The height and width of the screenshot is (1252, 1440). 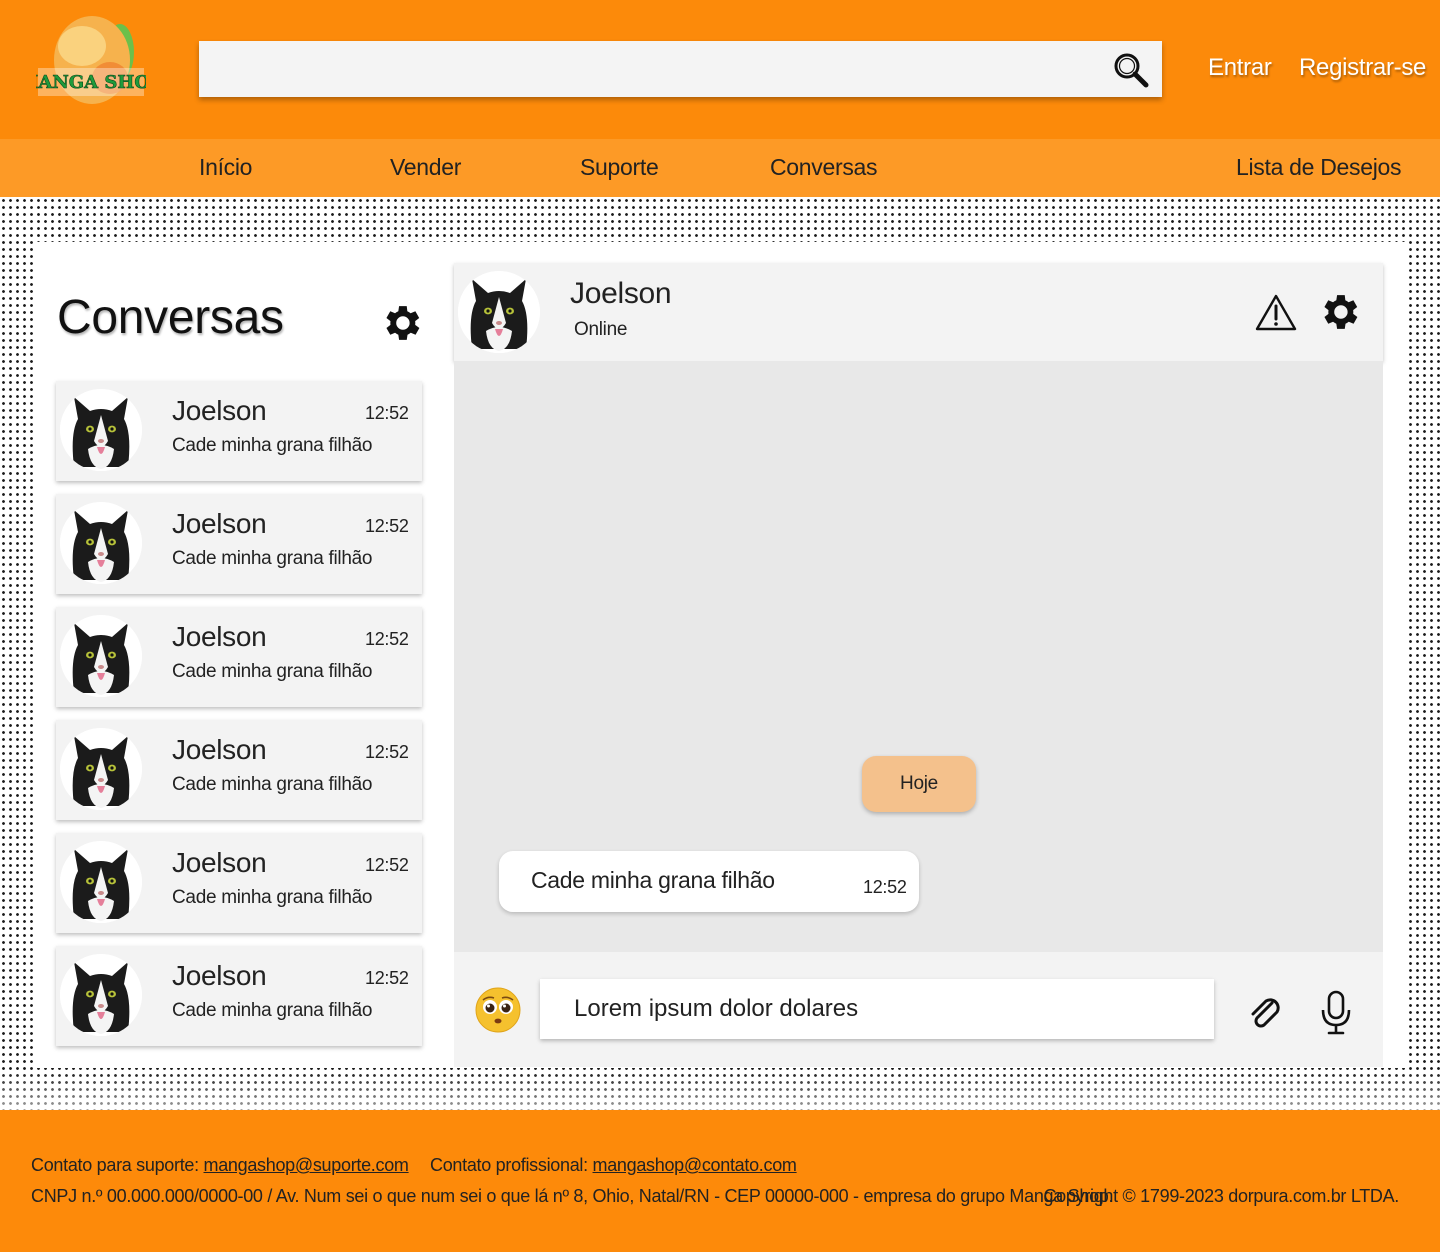 I want to click on pleading-face-icon, so click(x=498, y=1010).